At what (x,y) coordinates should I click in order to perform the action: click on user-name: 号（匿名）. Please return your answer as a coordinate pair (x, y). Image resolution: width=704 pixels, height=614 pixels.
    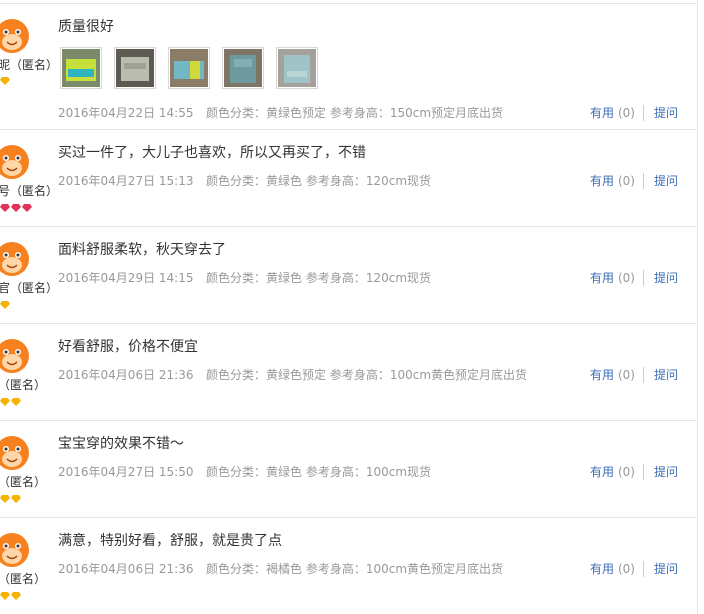
    Looking at the image, I should click on (29, 191).